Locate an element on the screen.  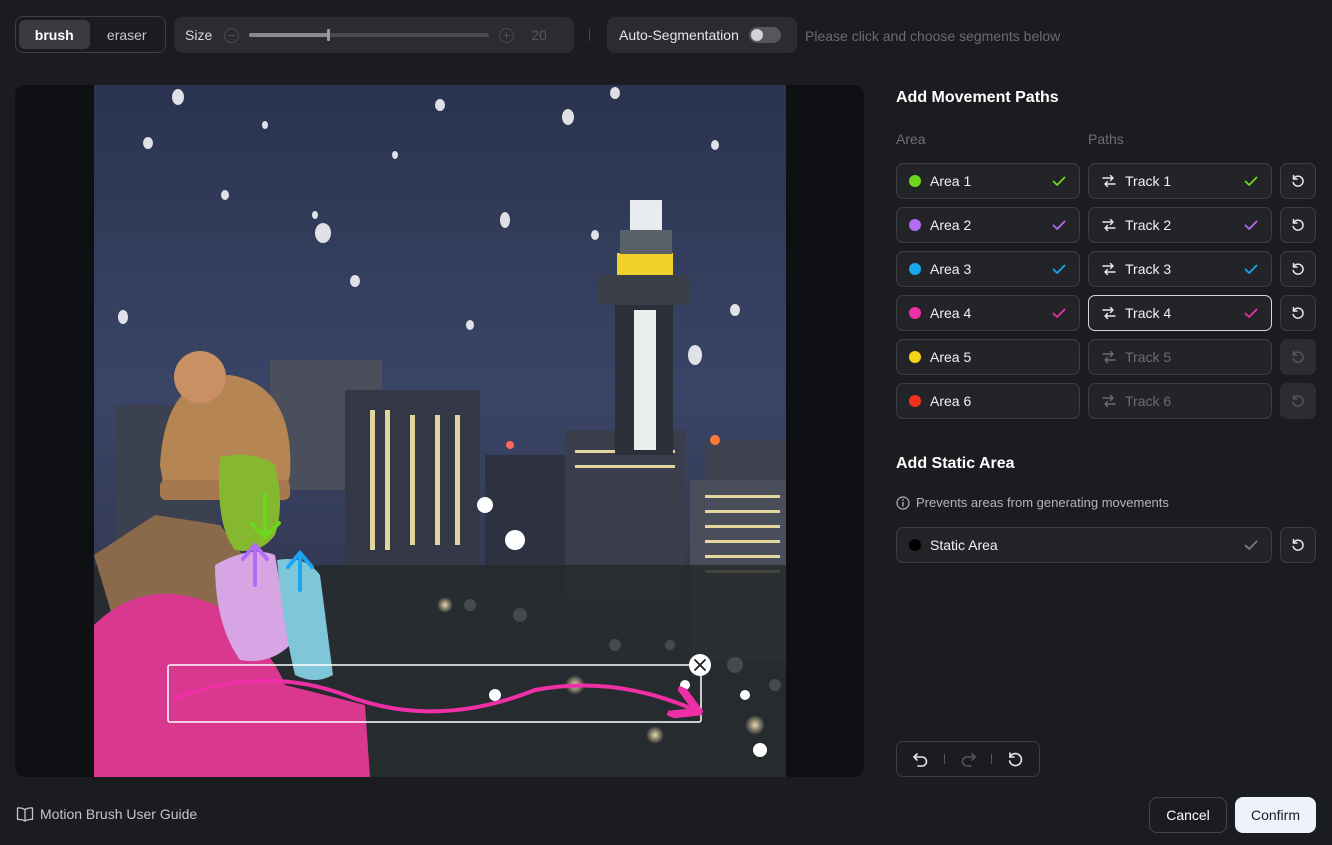
static-area-info-text: Prevents areas from generating movements is located at coordinates (1042, 502).